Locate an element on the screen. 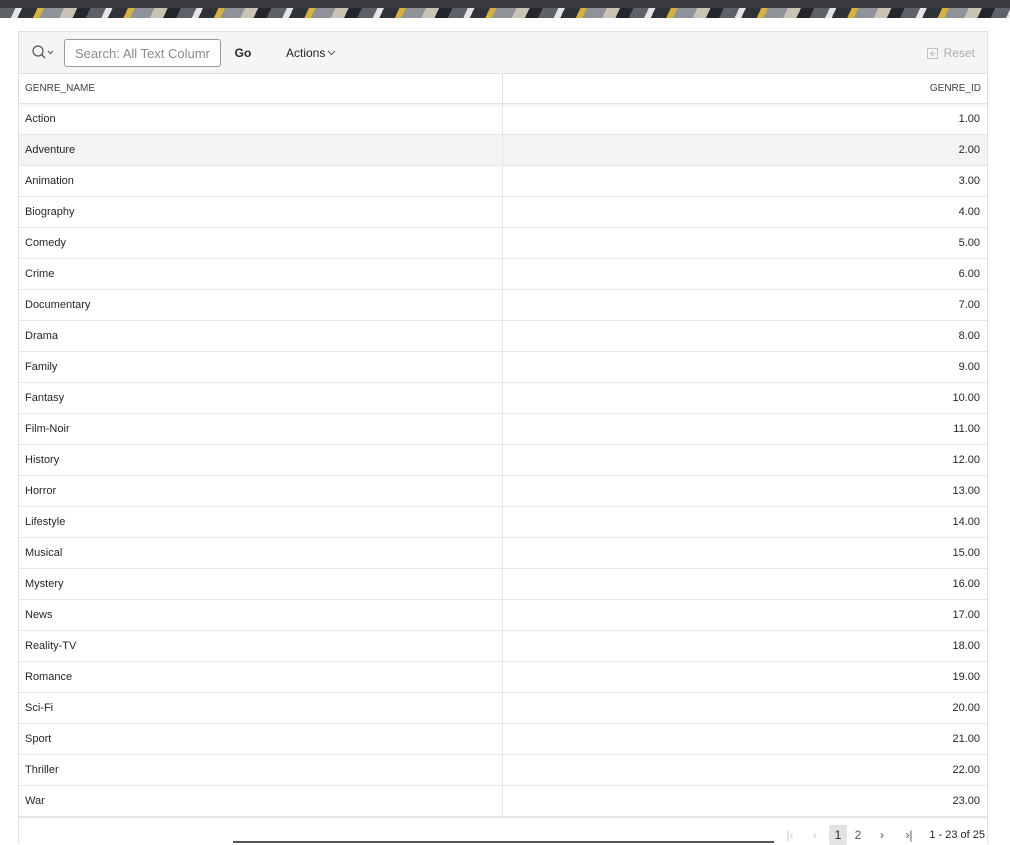  last-page-button: ›| is located at coordinates (909, 835).